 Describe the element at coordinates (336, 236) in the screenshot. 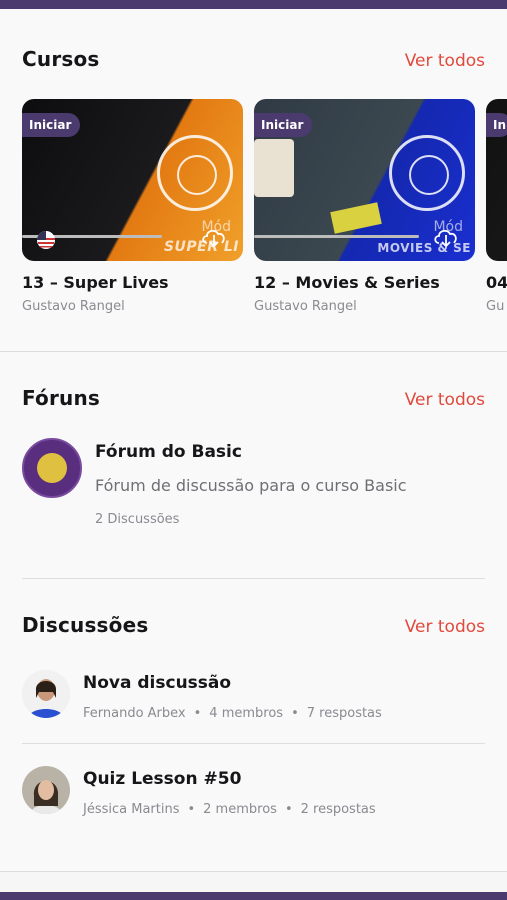

I see `progress-bar` at that location.